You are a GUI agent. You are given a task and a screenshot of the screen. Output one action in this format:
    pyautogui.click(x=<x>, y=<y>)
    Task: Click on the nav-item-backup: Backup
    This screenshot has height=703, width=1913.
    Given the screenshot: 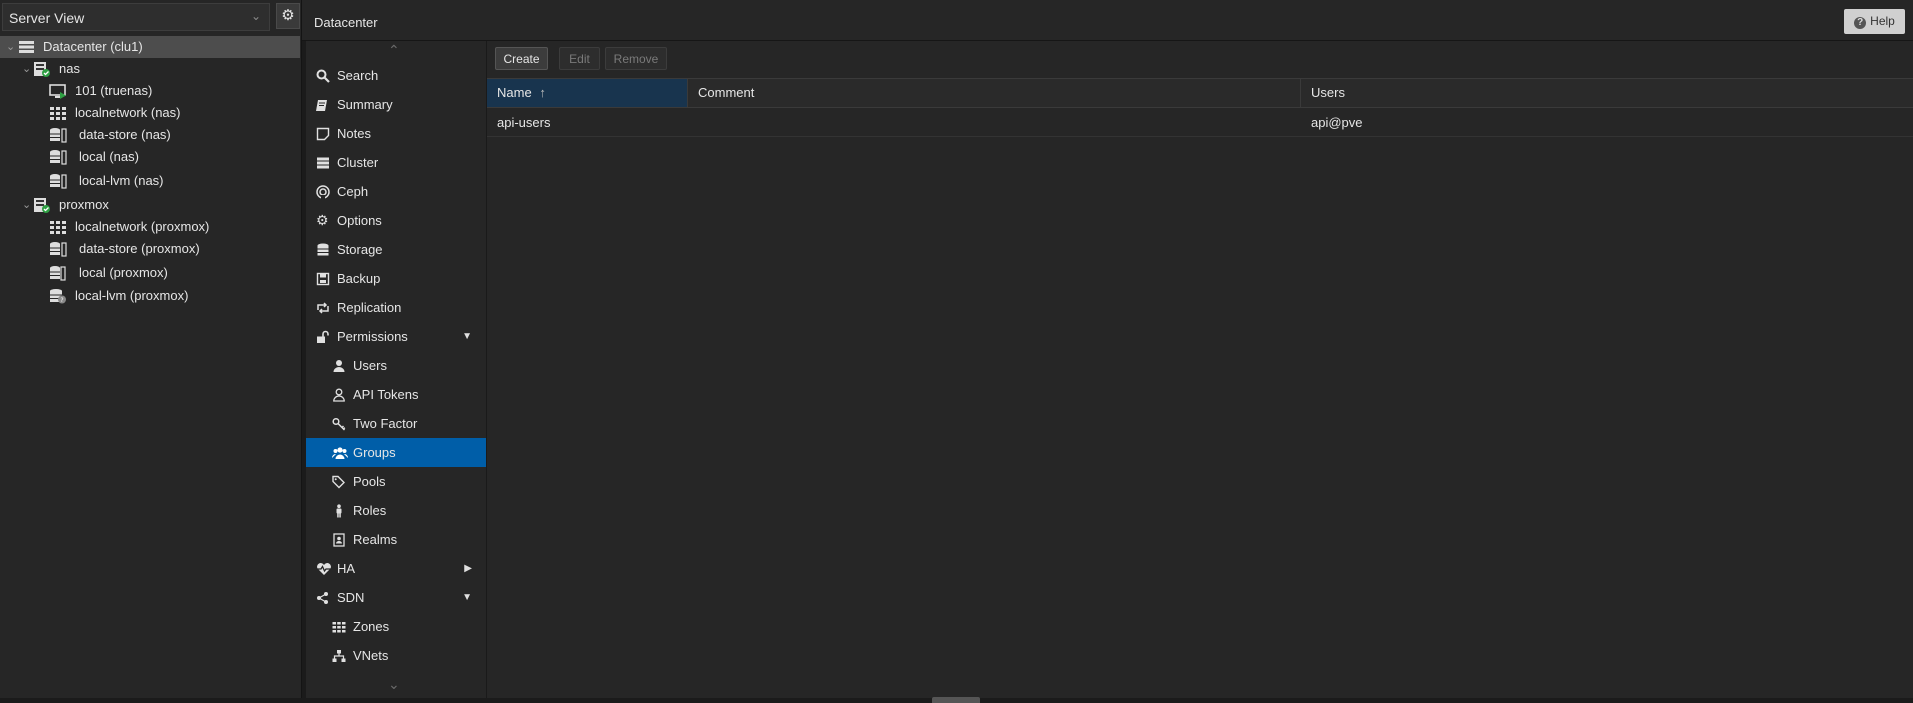 What is the action you would take?
    pyautogui.click(x=396, y=278)
    